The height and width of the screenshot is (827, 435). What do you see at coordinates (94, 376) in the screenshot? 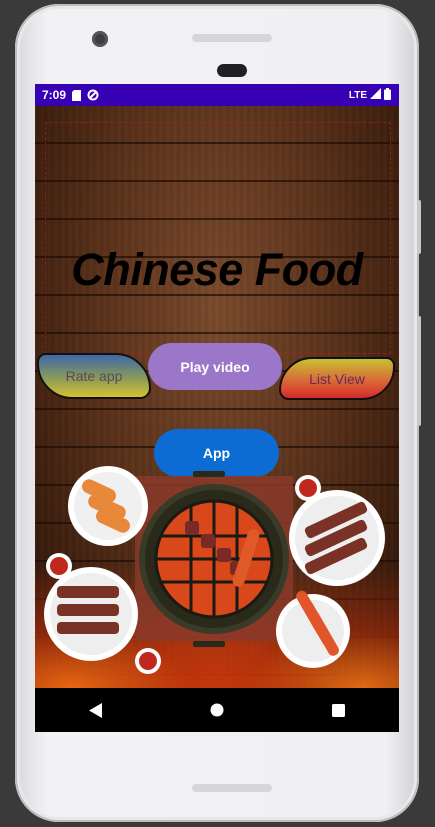
I see `rate-app-button: Rate app` at bounding box center [94, 376].